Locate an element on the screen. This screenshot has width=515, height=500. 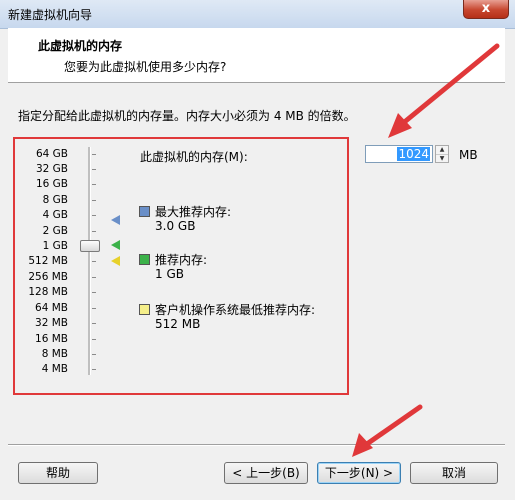
page-subtitle: 您要为此虚拟机使用多少内存? is located at coordinates (145, 67).